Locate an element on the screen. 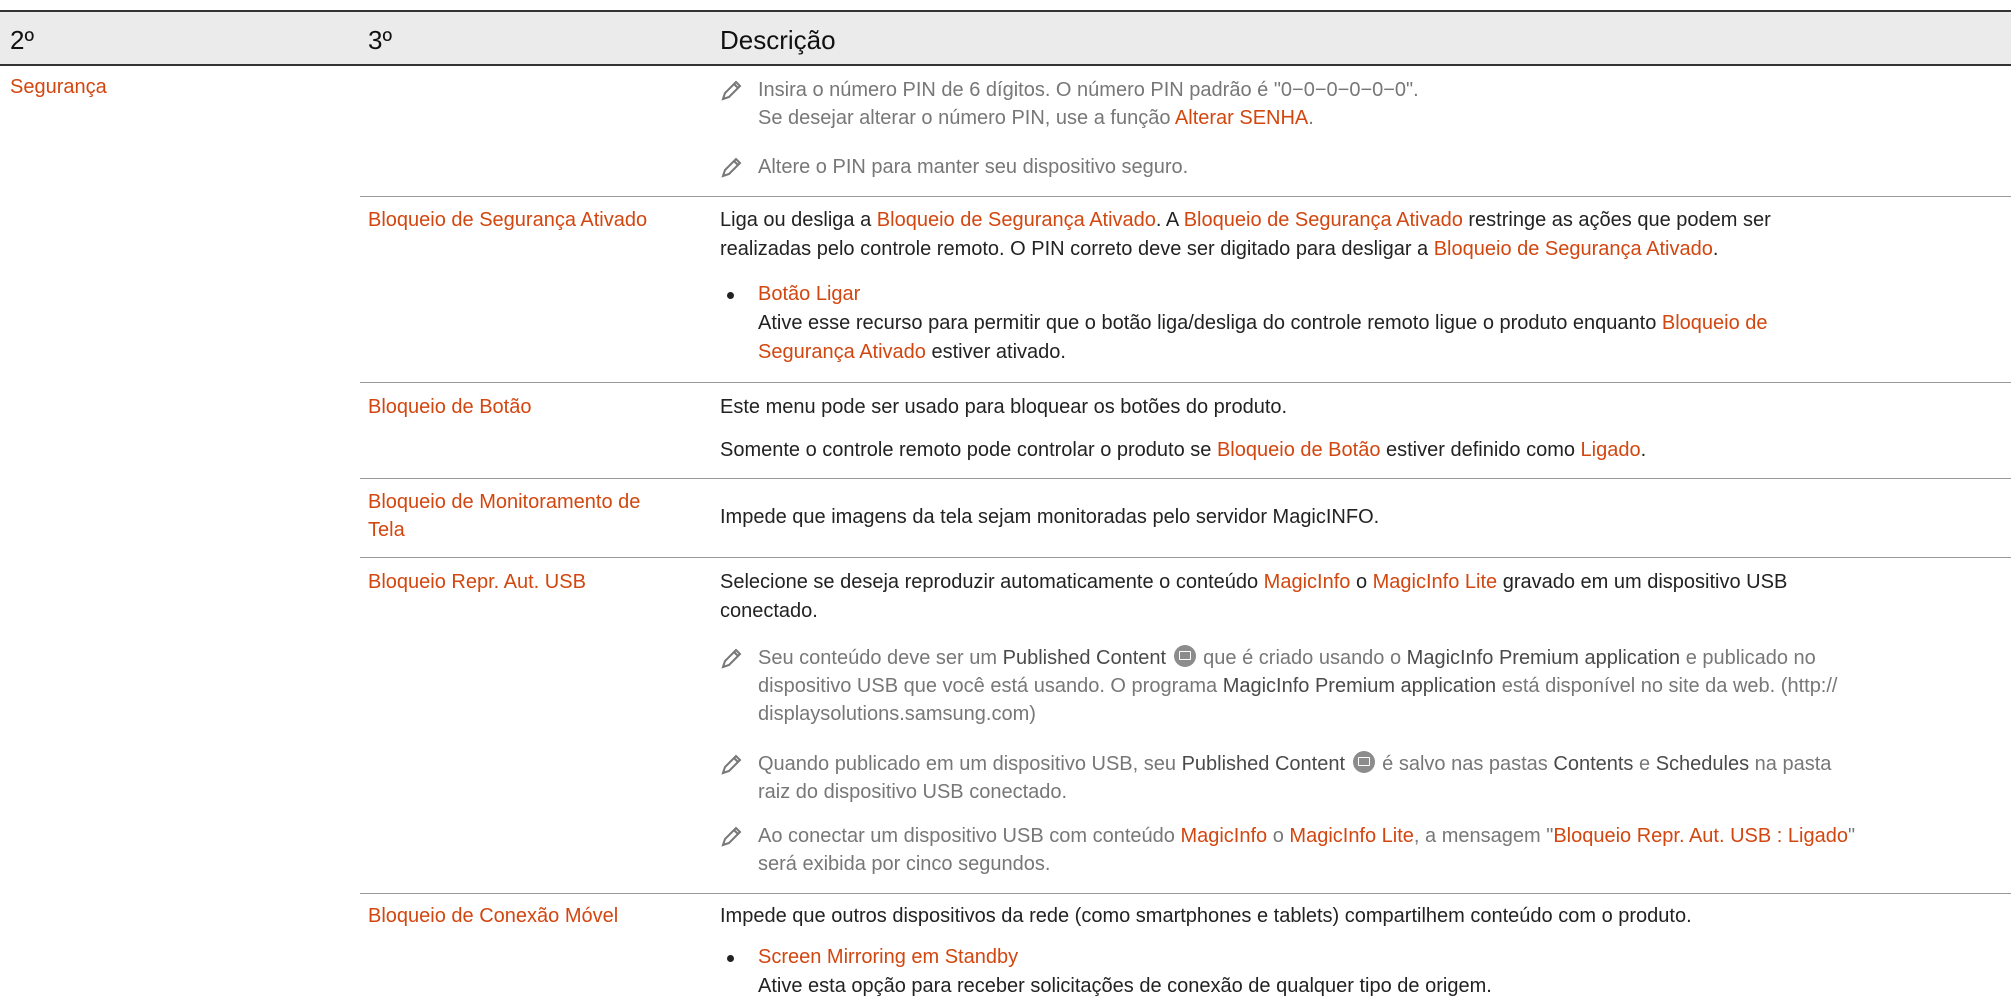 This screenshot has width=2011, height=1003. table-header: 2º 3º Descrição is located at coordinates (1005, 39).